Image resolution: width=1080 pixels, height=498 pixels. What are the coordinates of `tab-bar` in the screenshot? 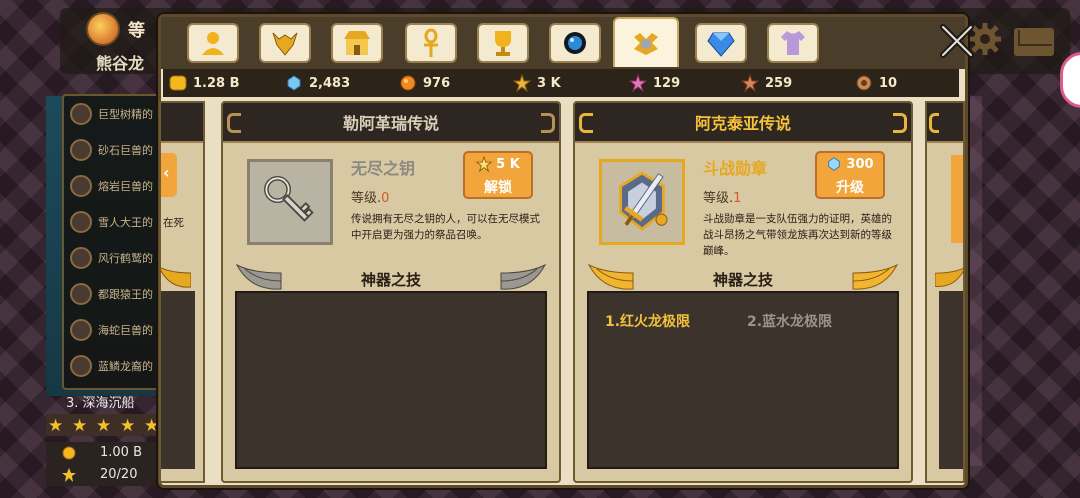 It's located at (567, 43).